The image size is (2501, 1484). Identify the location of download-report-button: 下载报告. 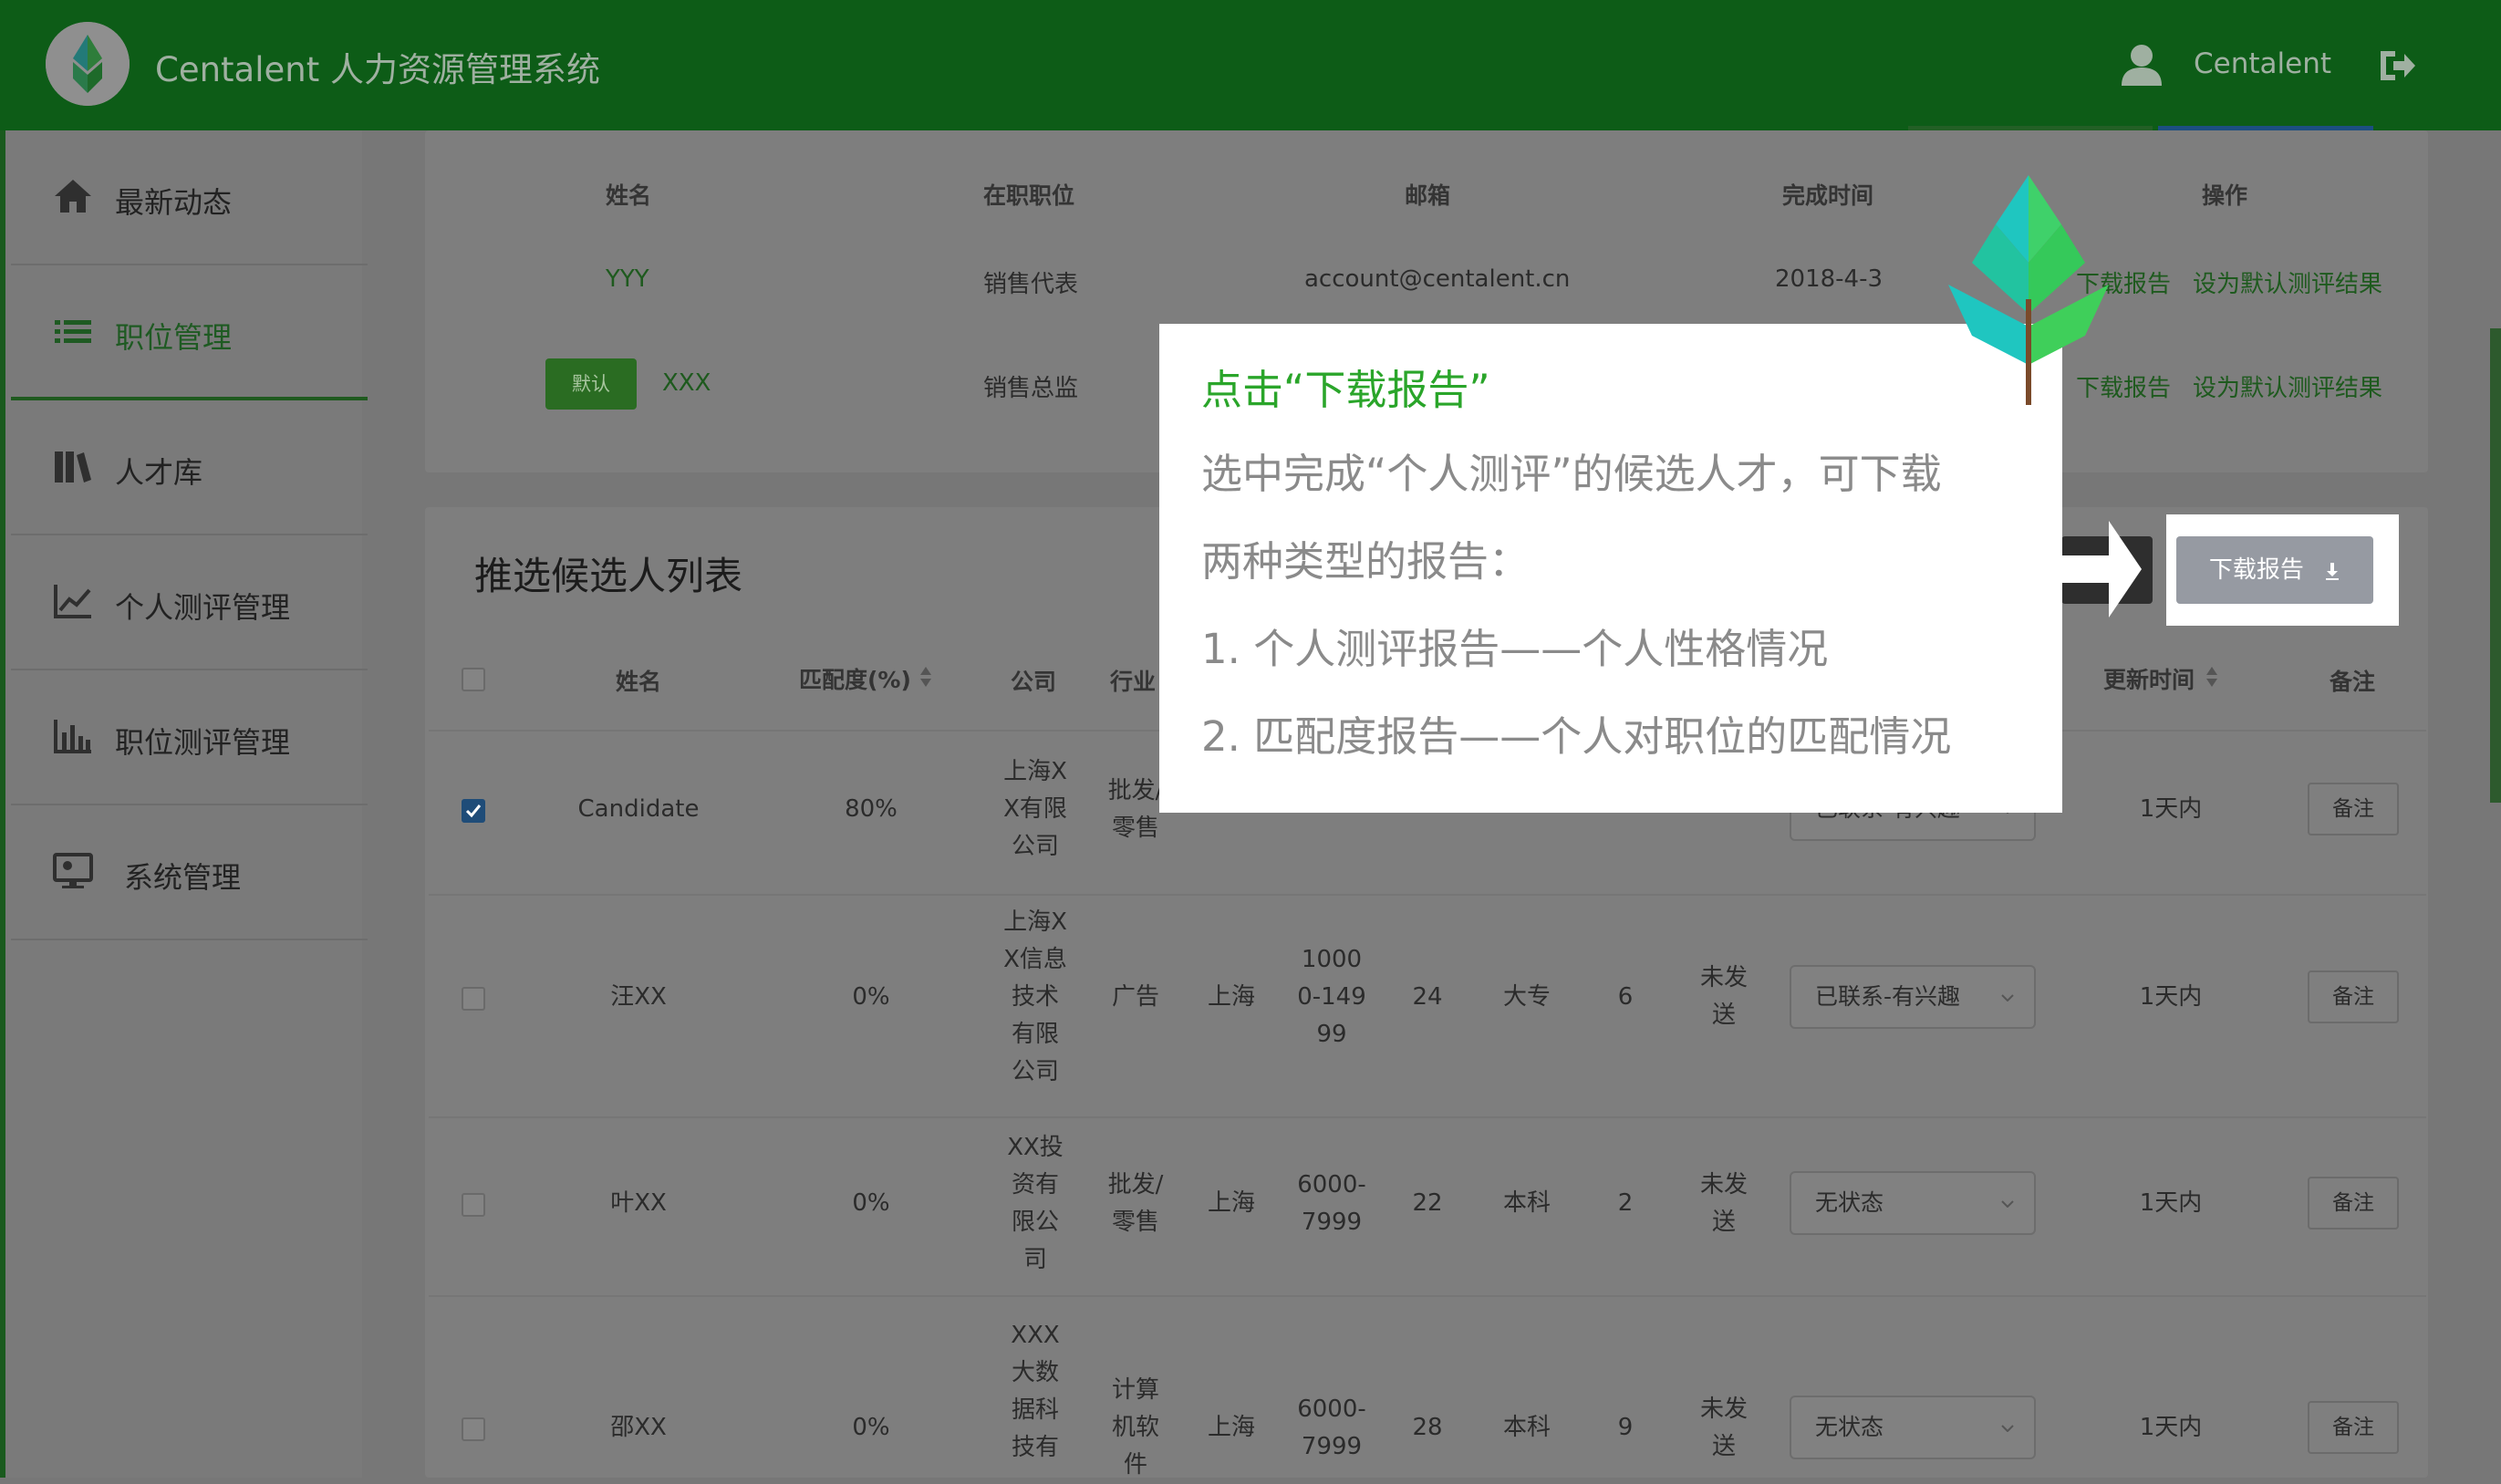
(2274, 570).